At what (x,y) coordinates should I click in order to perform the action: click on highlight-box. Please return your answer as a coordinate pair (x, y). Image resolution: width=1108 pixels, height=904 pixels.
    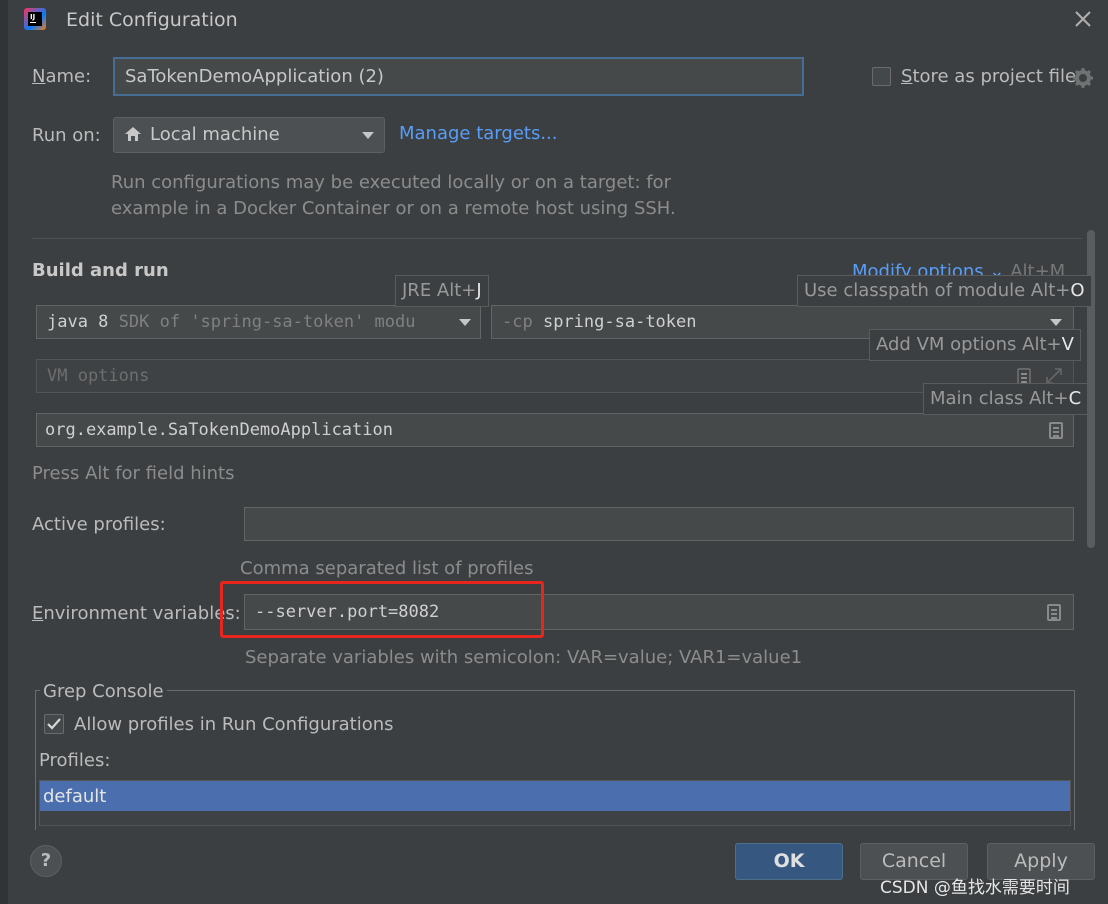
    Looking at the image, I should click on (382, 609).